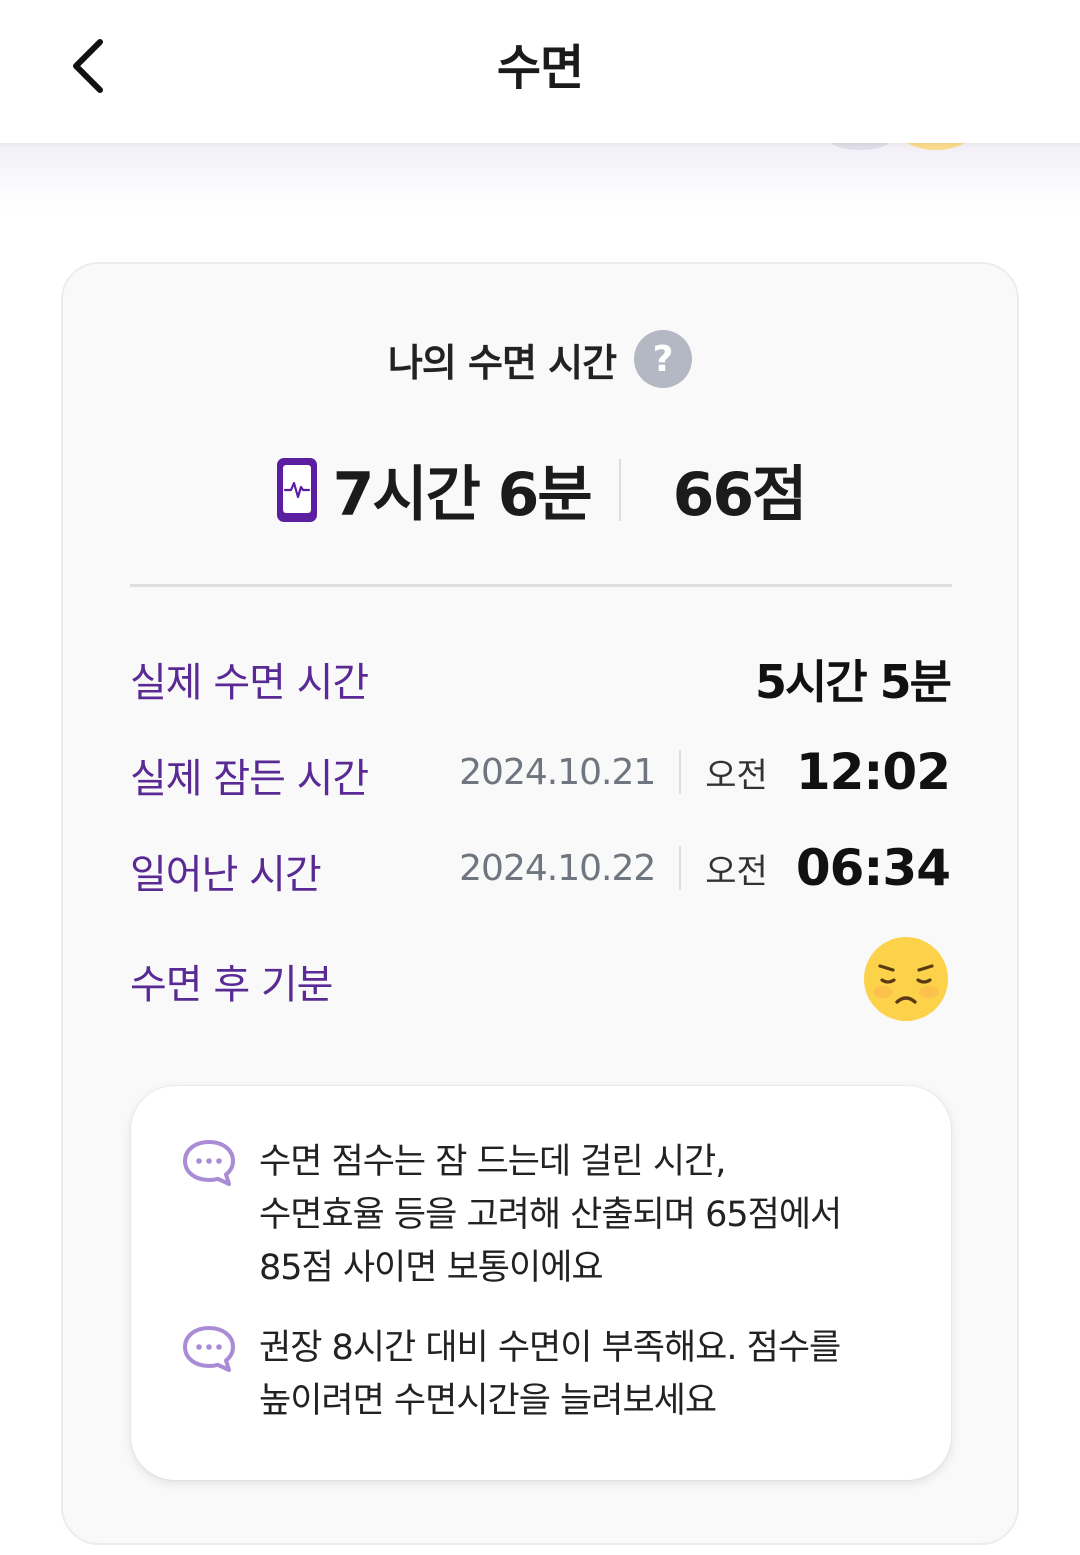  What do you see at coordinates (557, 868) in the screenshot?
I see `woke-up-date: 2024.10.22` at bounding box center [557, 868].